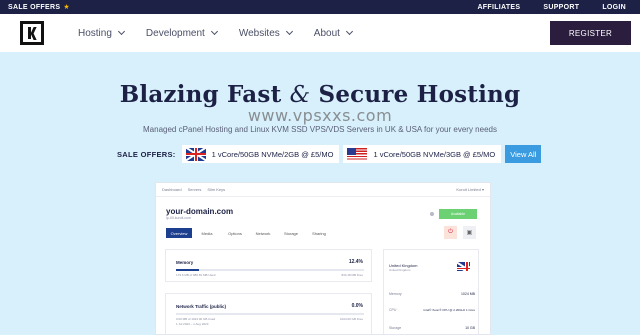 The width and height of the screenshot is (640, 335). I want to click on star-icon: ★, so click(66, 7).